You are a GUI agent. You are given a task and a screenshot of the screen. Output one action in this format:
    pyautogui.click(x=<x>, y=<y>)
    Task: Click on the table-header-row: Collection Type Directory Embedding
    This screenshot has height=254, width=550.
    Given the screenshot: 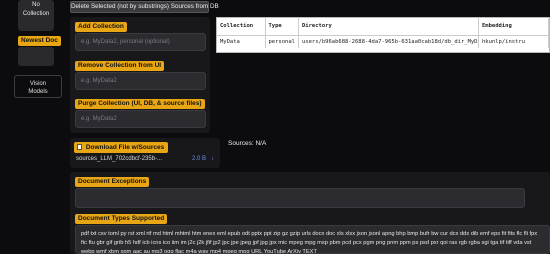 What is the action you would take?
    pyautogui.click(x=383, y=27)
    